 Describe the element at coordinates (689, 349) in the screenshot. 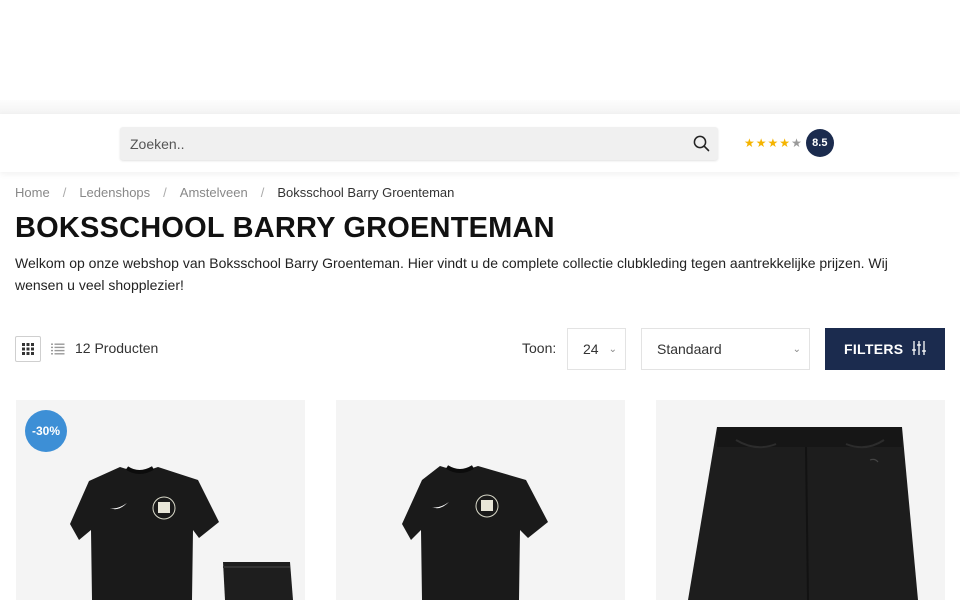

I see `sort-value: Standaard` at that location.